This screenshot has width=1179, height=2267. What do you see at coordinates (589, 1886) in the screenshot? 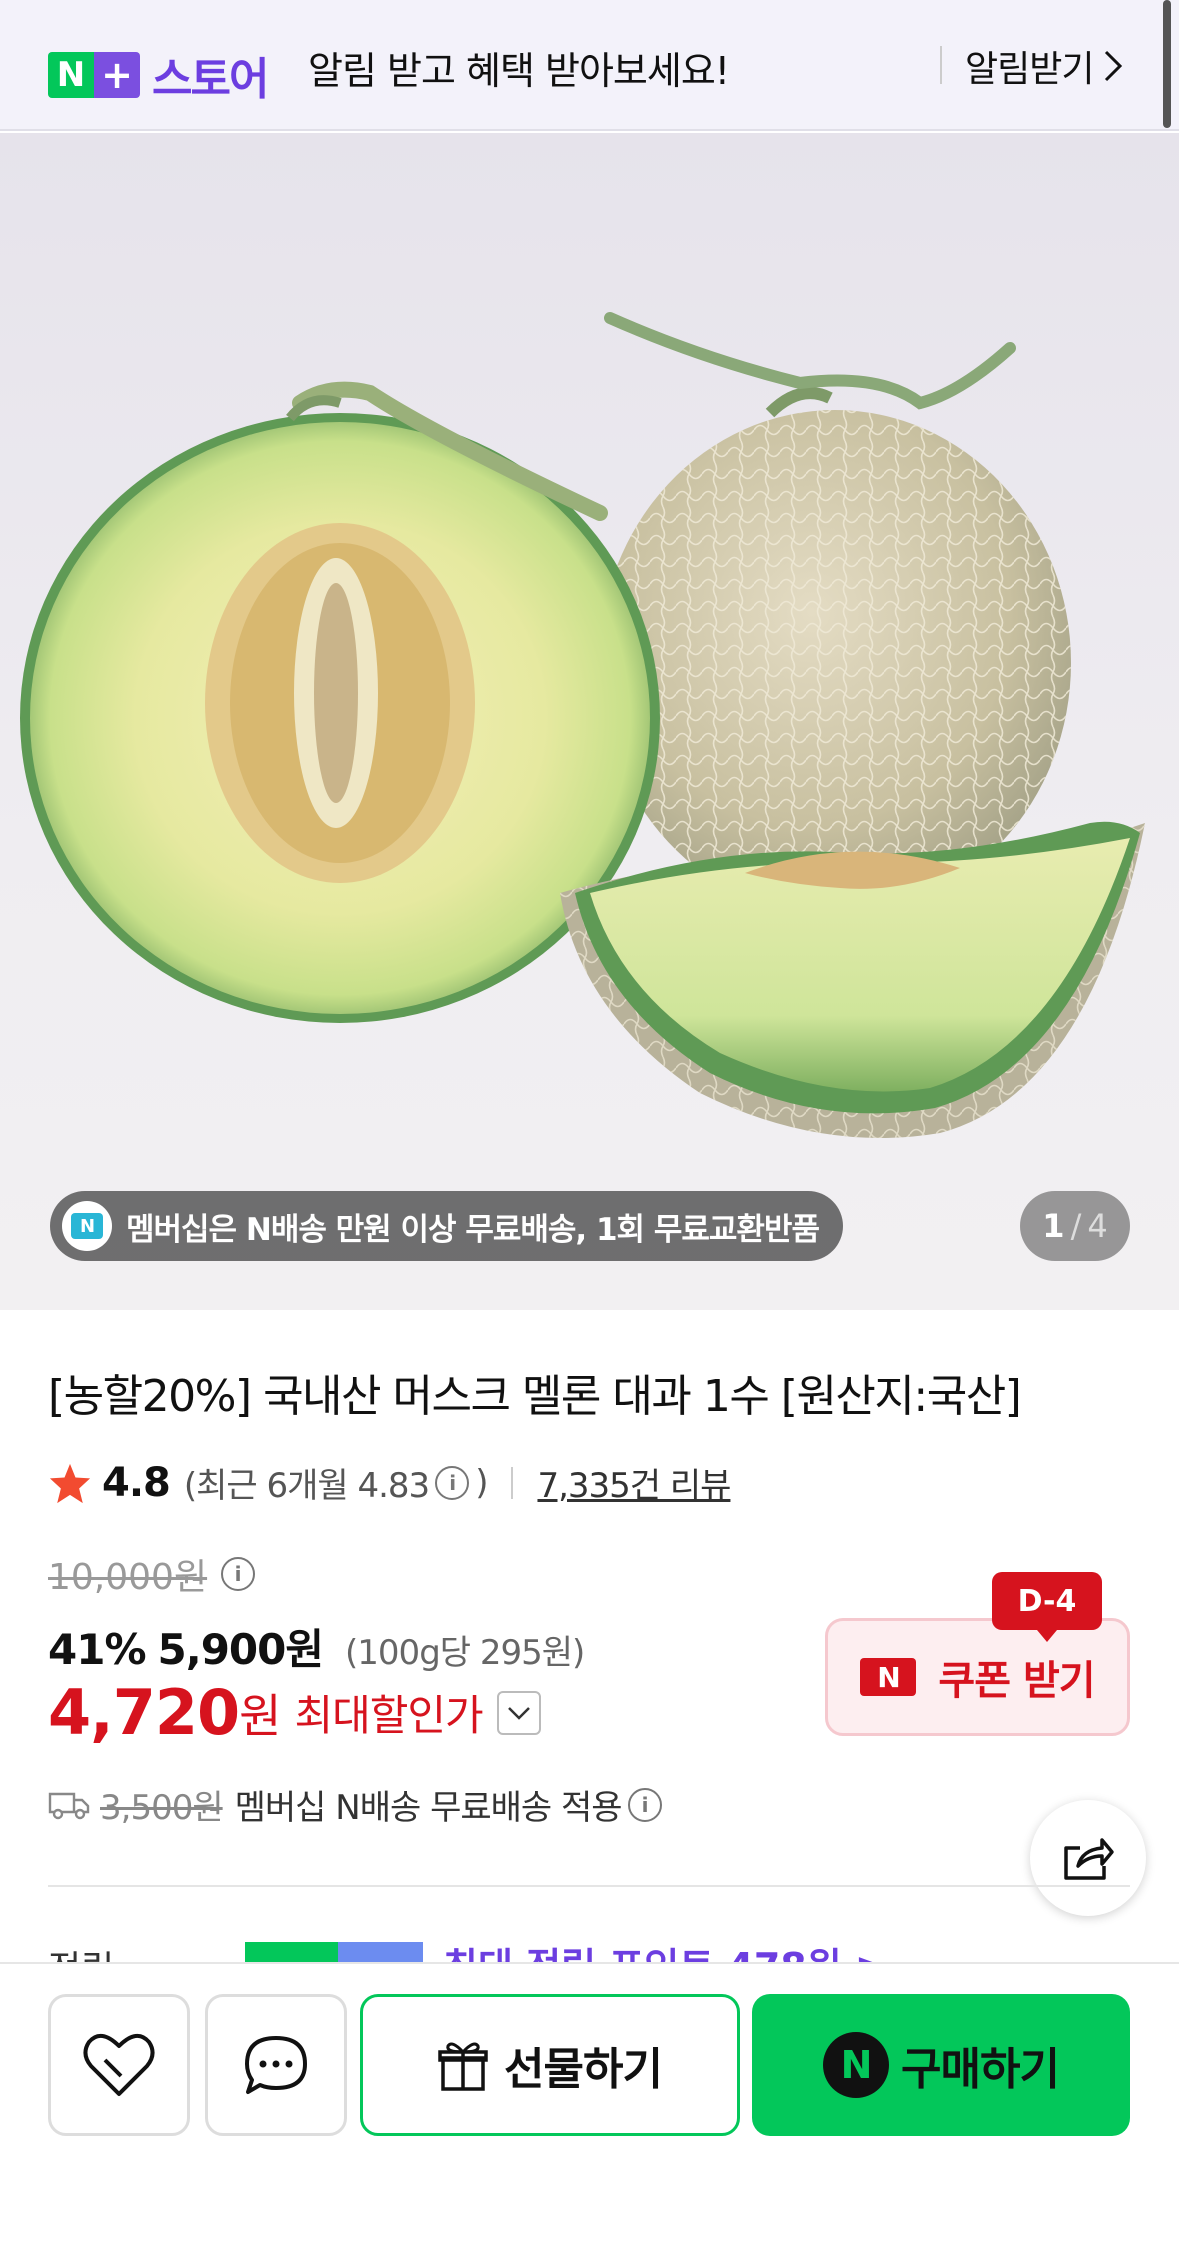
I see `section-divider` at bounding box center [589, 1886].